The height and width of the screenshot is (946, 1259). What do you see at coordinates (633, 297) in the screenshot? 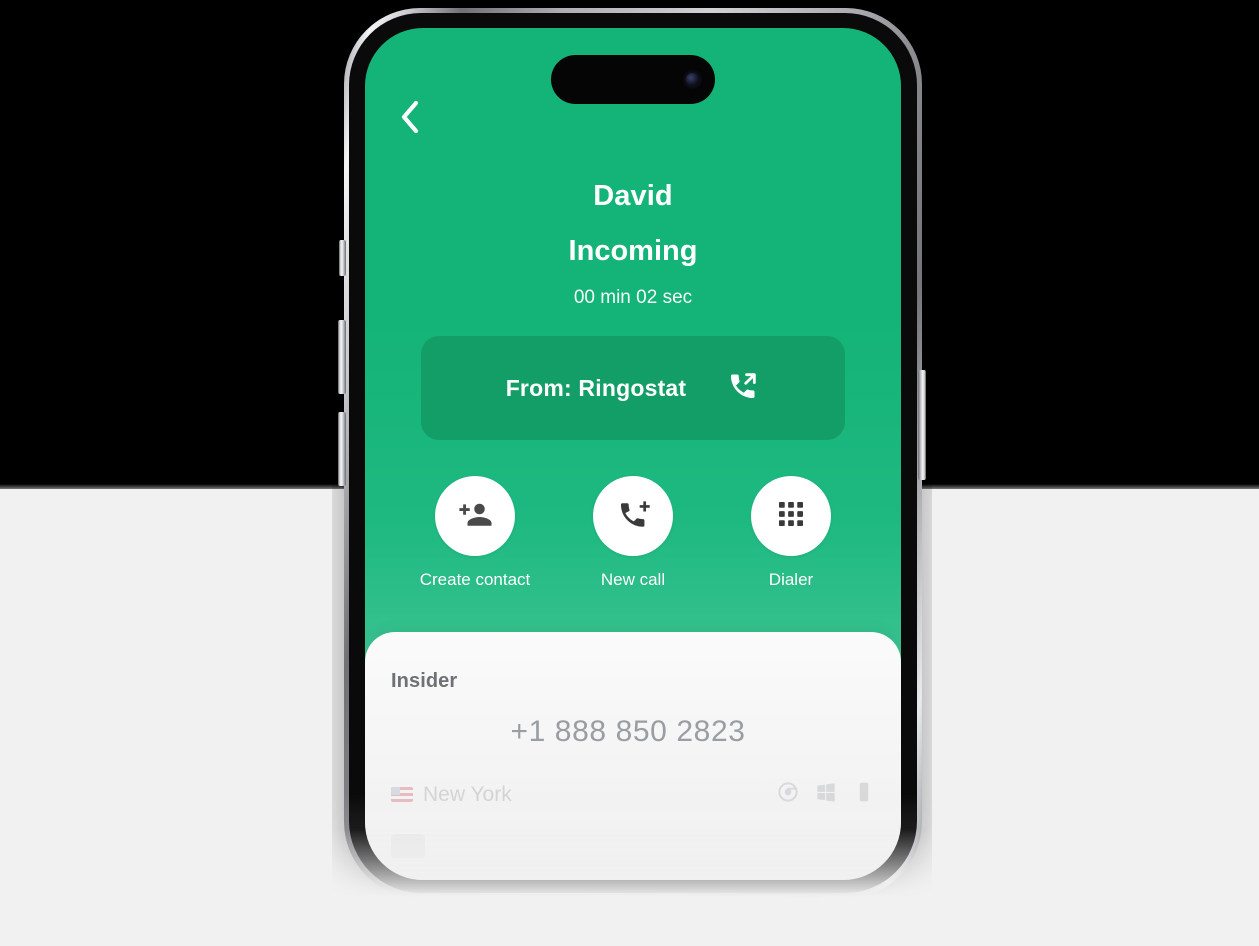
I see `call-duration: 00 min 02 sec` at bounding box center [633, 297].